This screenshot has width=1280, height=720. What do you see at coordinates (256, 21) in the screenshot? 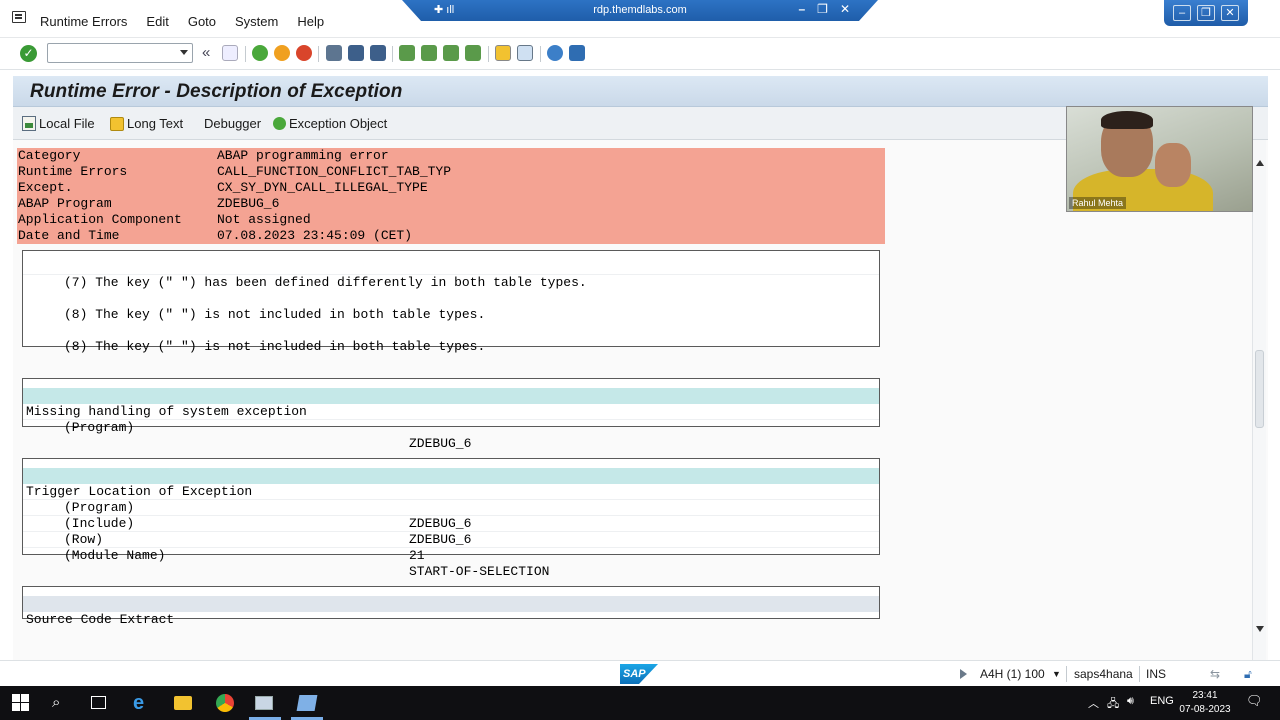
I see `menu-system: System` at bounding box center [256, 21].